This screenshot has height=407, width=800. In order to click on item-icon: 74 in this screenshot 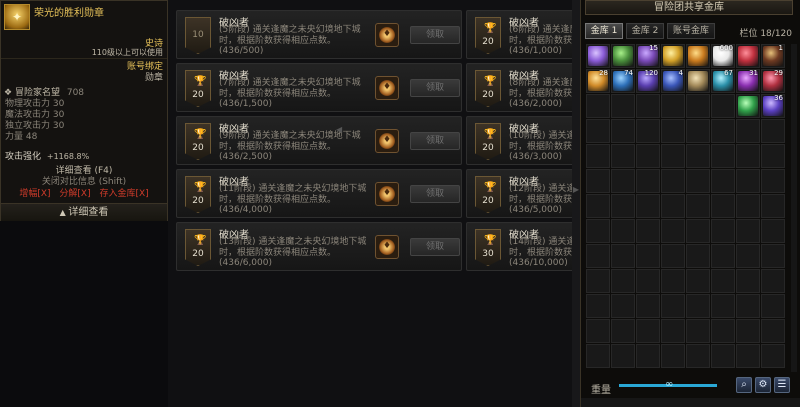, I will do `click(623, 80)`.